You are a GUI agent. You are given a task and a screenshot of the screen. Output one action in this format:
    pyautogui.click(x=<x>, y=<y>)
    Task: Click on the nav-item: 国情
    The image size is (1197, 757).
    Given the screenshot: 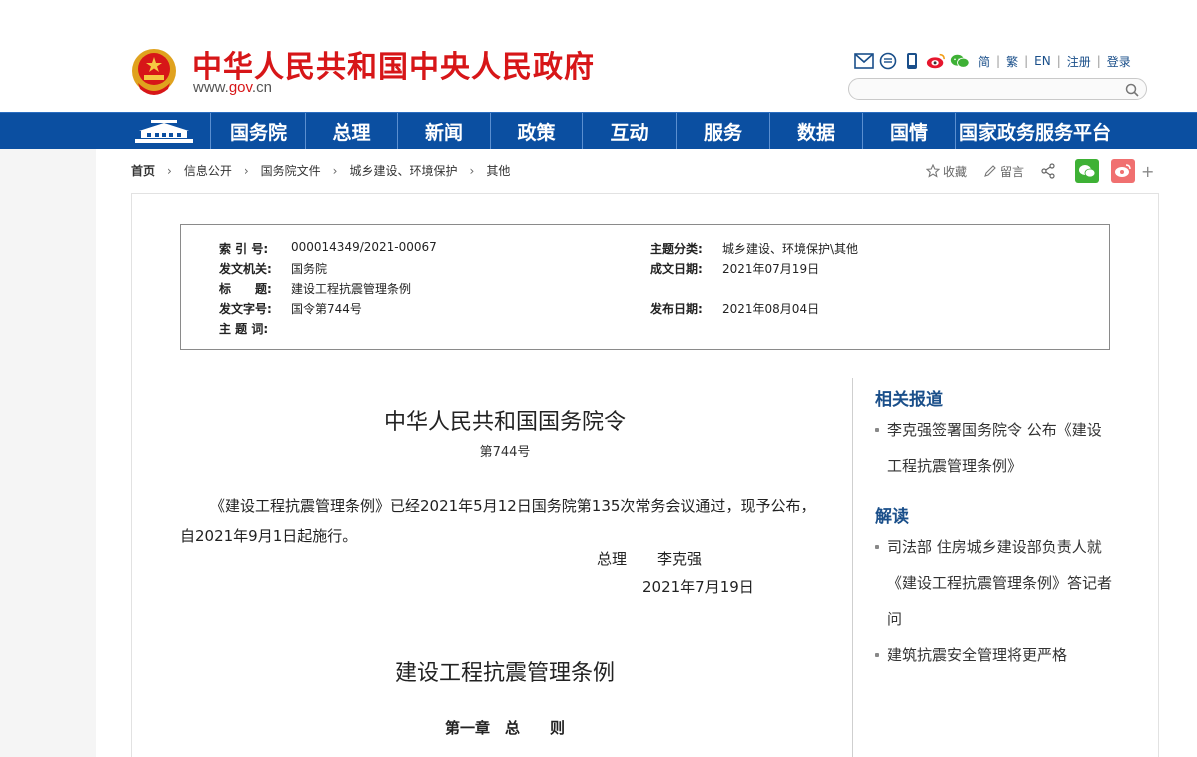 What is the action you would take?
    pyautogui.click(x=909, y=131)
    